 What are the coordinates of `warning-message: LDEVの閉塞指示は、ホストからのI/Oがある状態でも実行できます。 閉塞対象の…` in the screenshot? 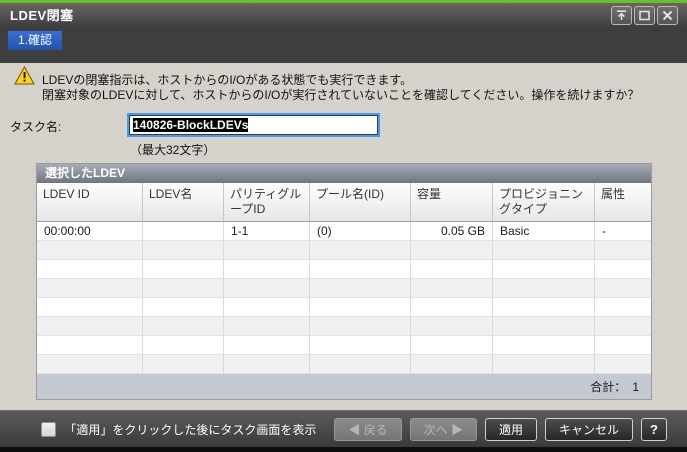 It's located at (326, 84).